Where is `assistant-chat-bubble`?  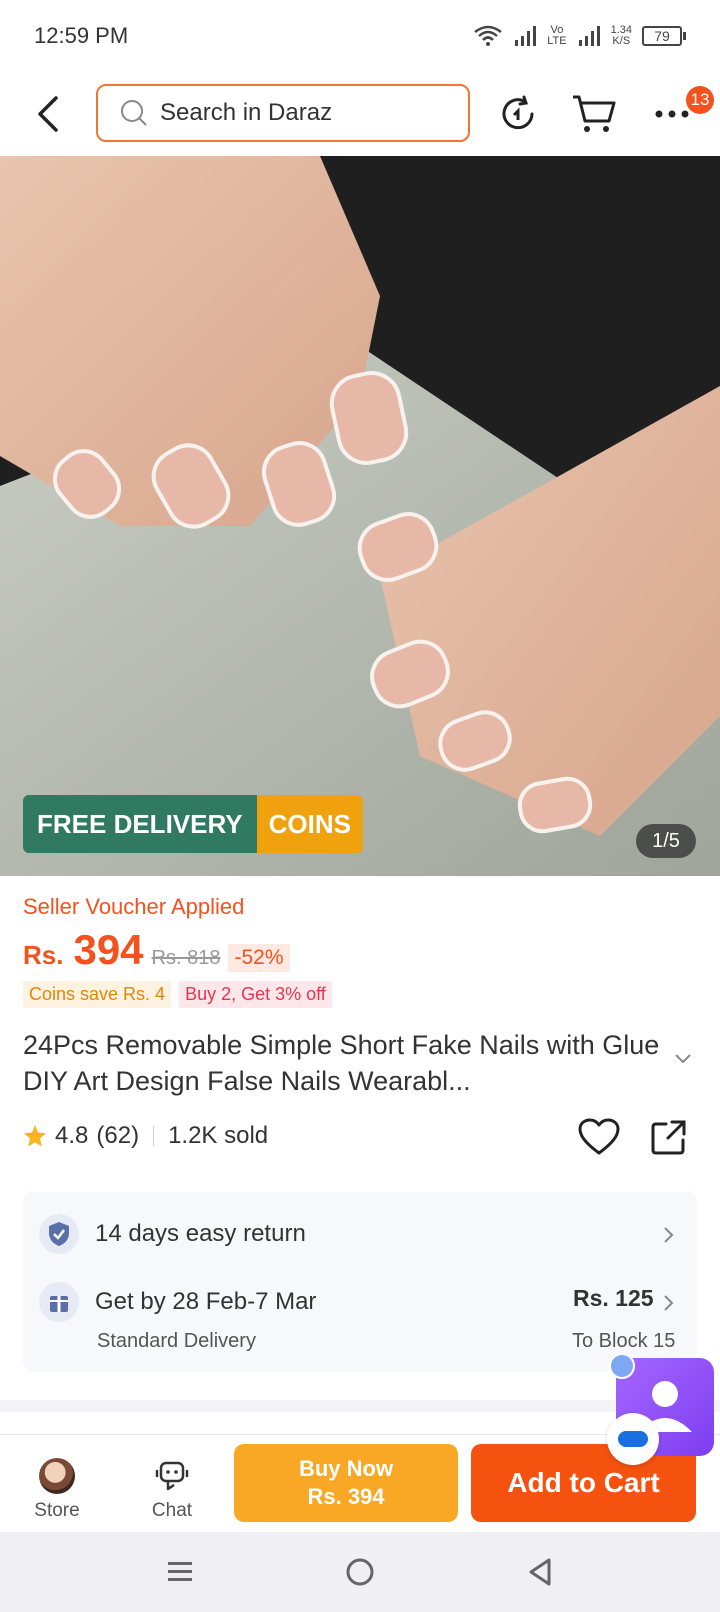
assistant-chat-bubble is located at coordinates (633, 1439).